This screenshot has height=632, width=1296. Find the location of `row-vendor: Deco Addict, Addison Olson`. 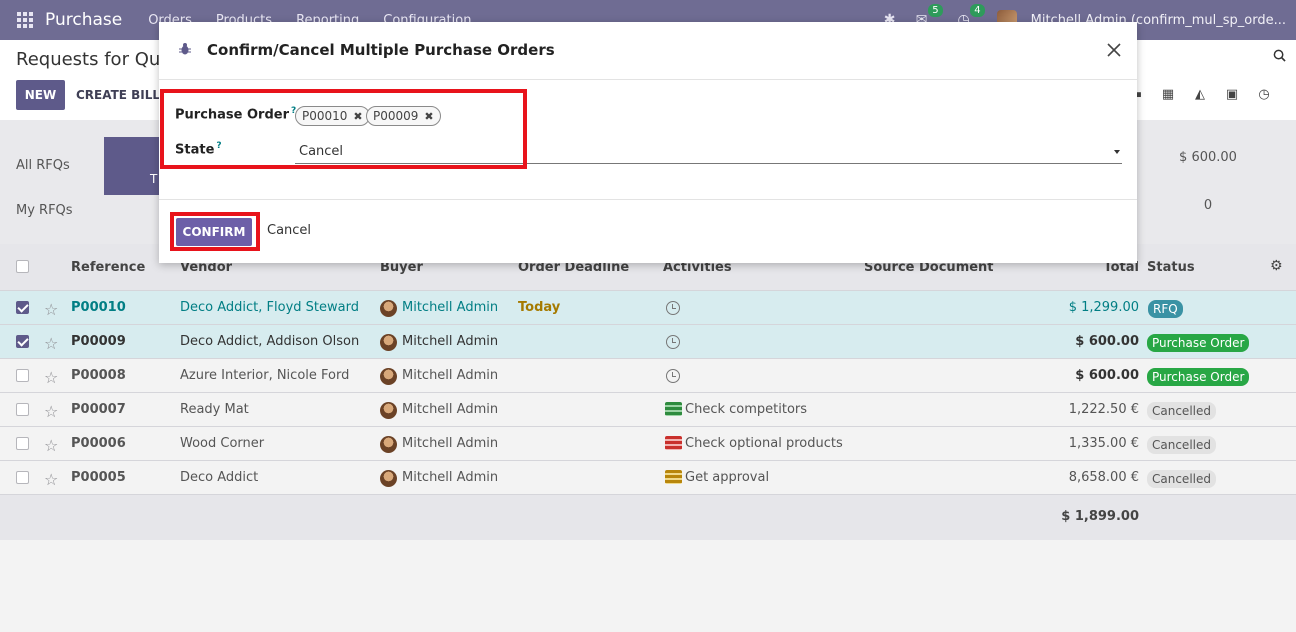

row-vendor: Deco Addict, Addison Olson is located at coordinates (269, 341).